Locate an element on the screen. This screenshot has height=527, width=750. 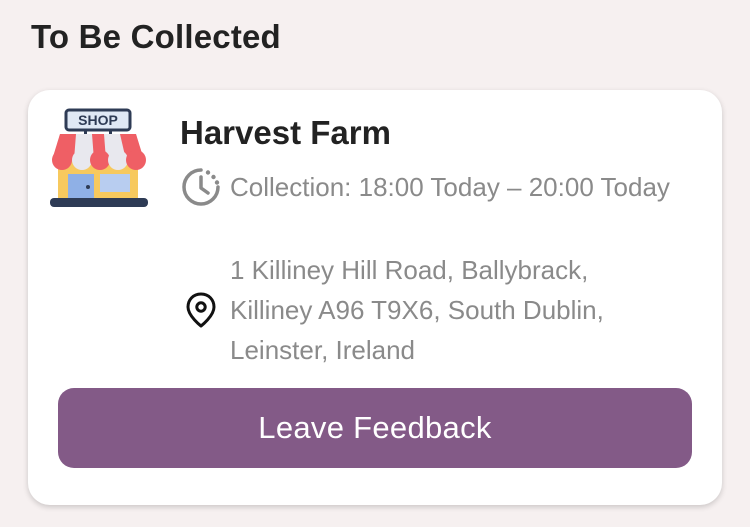
section-title: To Be Collected is located at coordinates (156, 36).